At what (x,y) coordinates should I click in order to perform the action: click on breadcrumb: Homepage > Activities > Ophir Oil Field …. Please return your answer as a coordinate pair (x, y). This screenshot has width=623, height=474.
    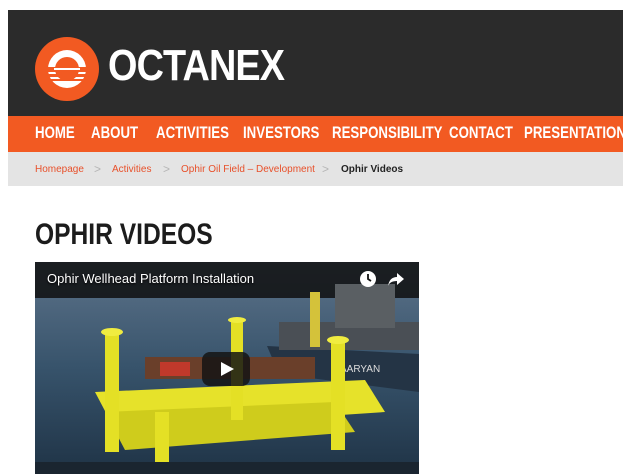
    Looking at the image, I should click on (315, 169).